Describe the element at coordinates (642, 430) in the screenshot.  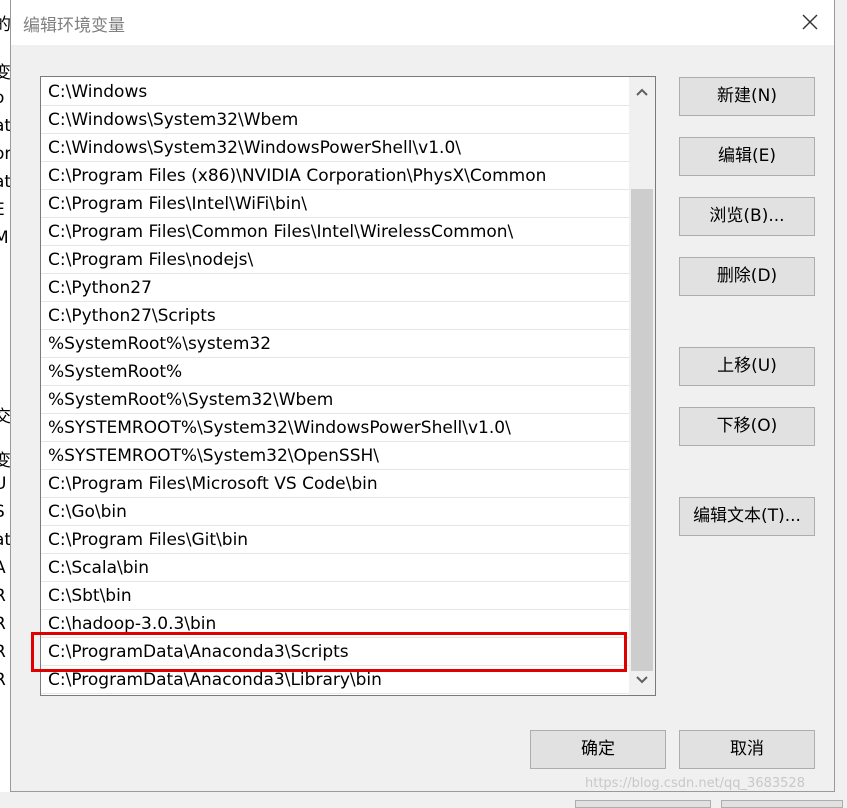
I see `scroll-thumb` at that location.